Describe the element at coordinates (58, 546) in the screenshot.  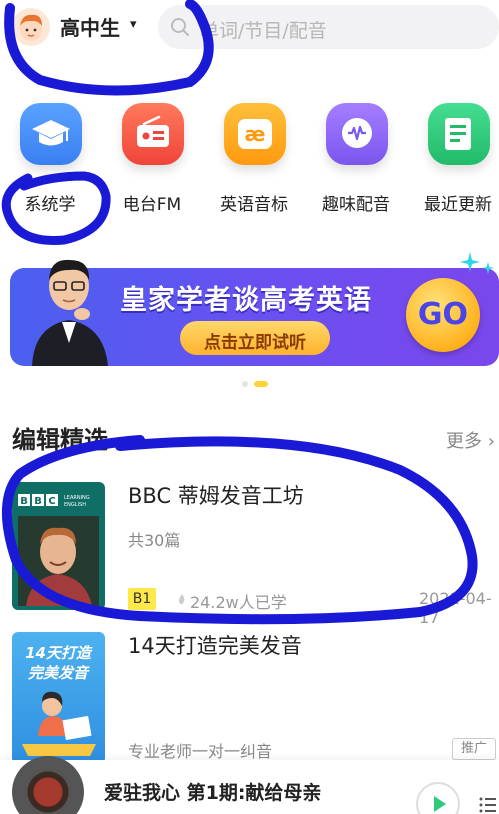
I see `course-thumbnail: B B C LEARNING ENGLISH` at that location.